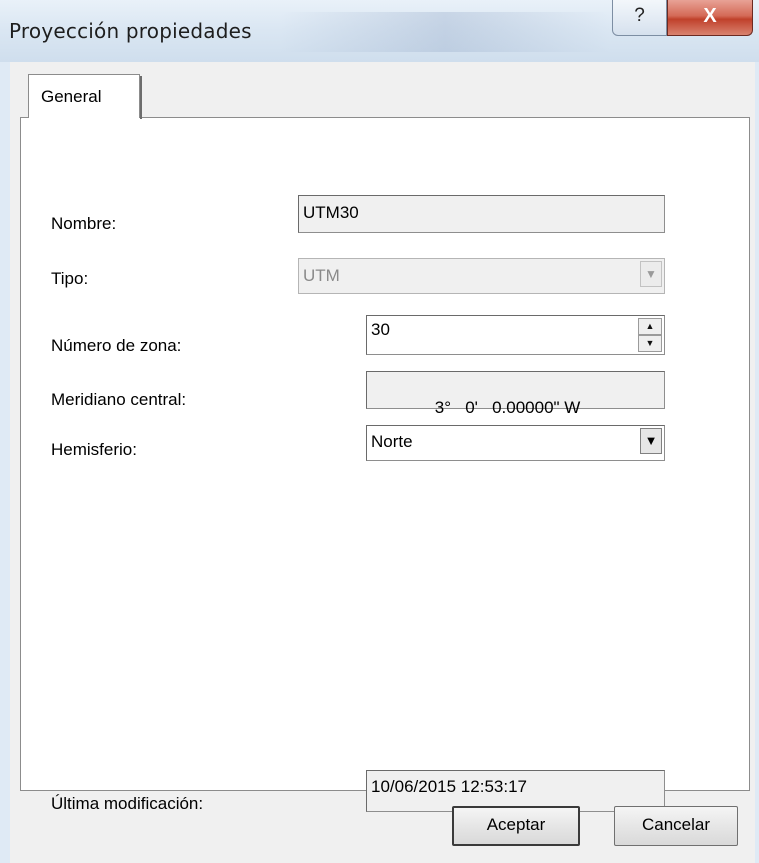  What do you see at coordinates (445, 32) in the screenshot?
I see `title-bar-backdrop` at bounding box center [445, 32].